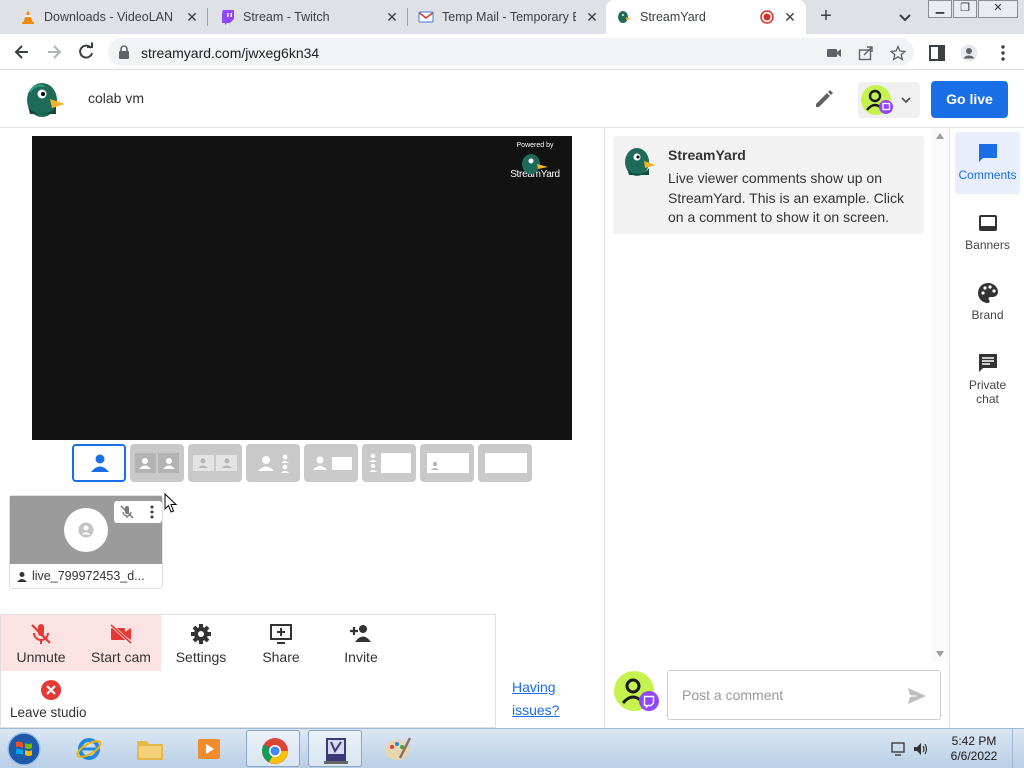 The height and width of the screenshot is (768, 1024). What do you see at coordinates (209, 748) in the screenshot?
I see `taskbar-media-player` at bounding box center [209, 748].